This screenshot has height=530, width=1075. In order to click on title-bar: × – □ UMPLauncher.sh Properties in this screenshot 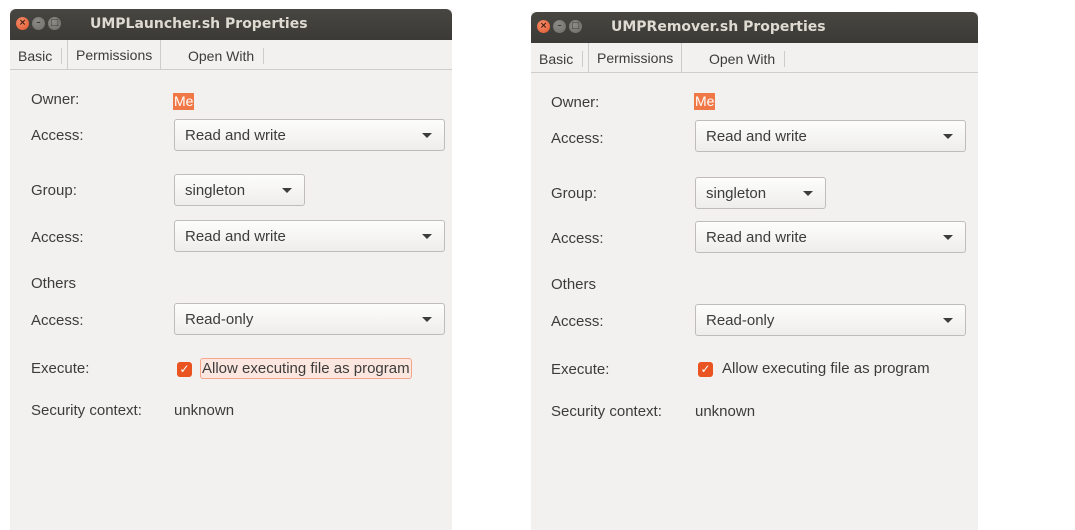, I will do `click(231, 24)`.